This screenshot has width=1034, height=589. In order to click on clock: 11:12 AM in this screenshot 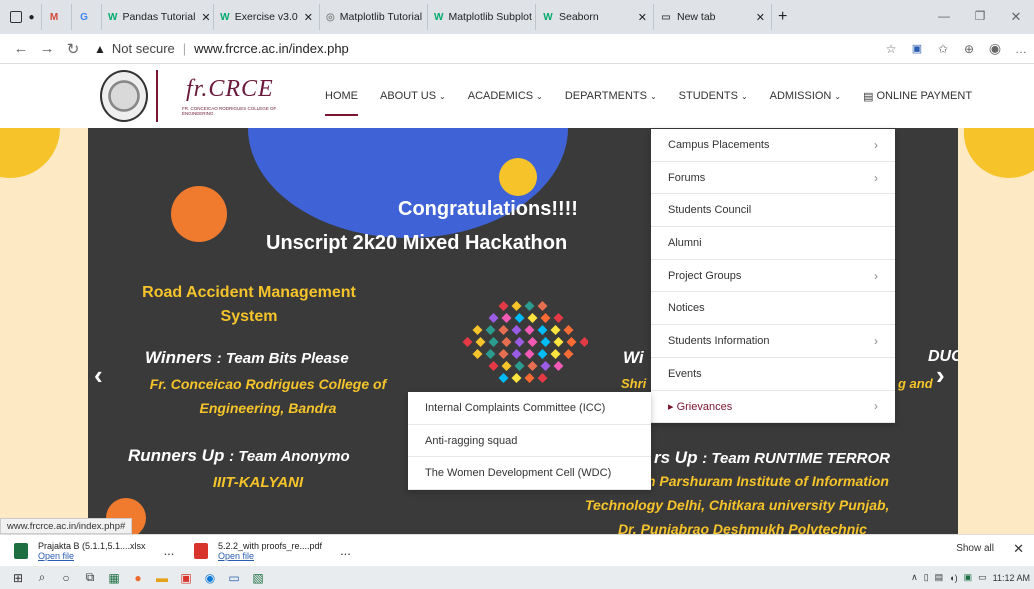, I will do `click(1011, 578)`.